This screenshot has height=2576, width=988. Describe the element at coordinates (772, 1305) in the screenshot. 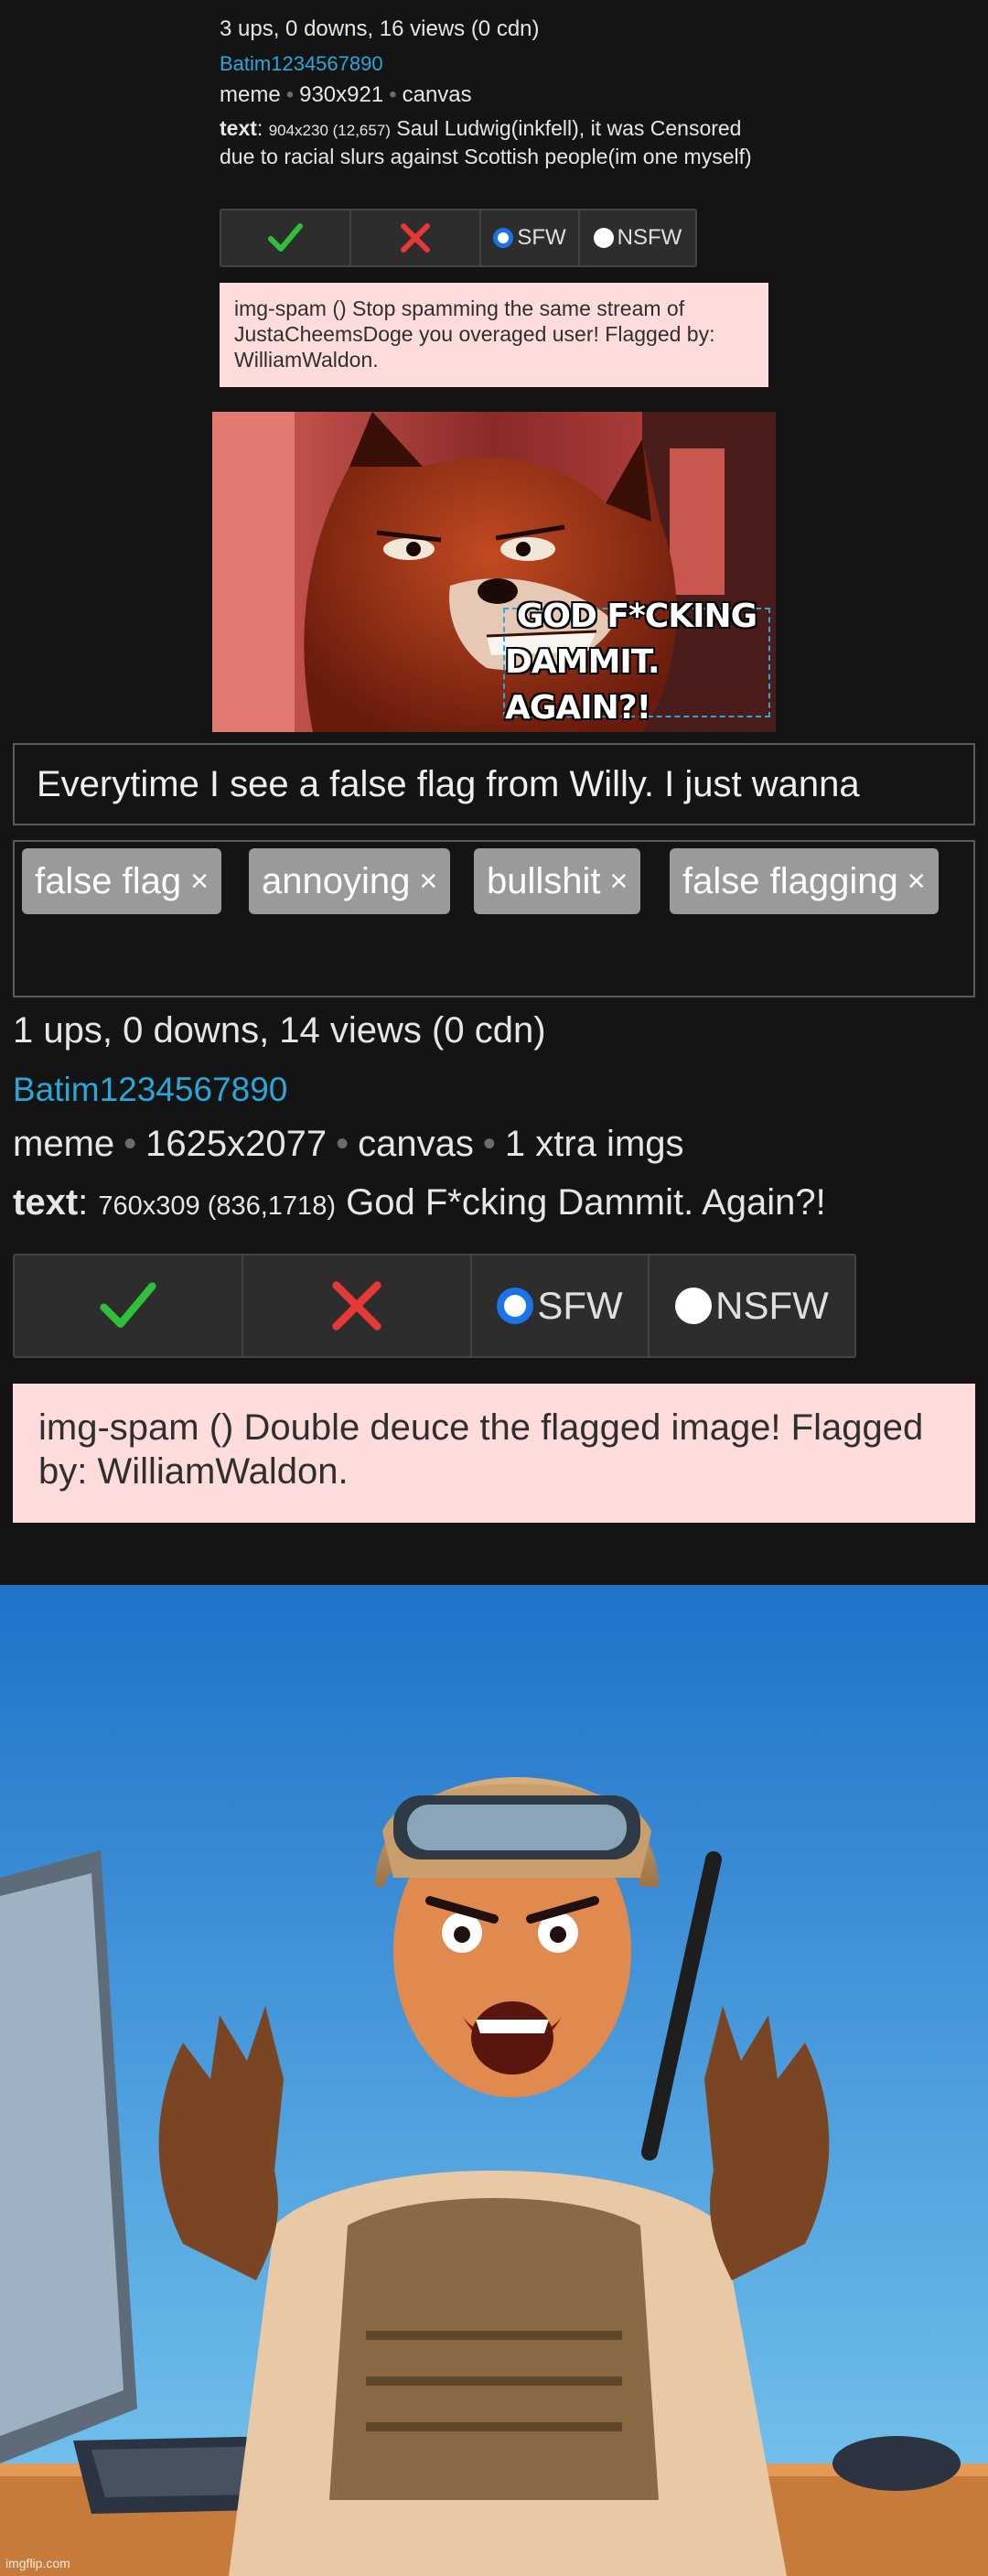

I see `nsfw-label: NSFW` at that location.